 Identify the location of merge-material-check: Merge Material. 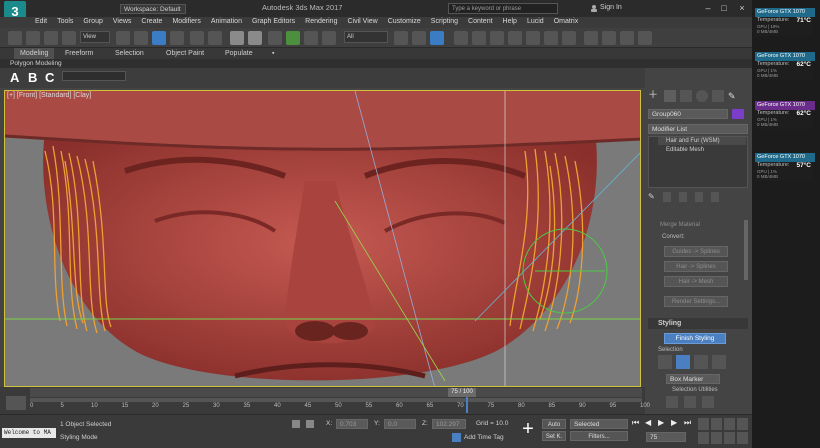
(680, 225).